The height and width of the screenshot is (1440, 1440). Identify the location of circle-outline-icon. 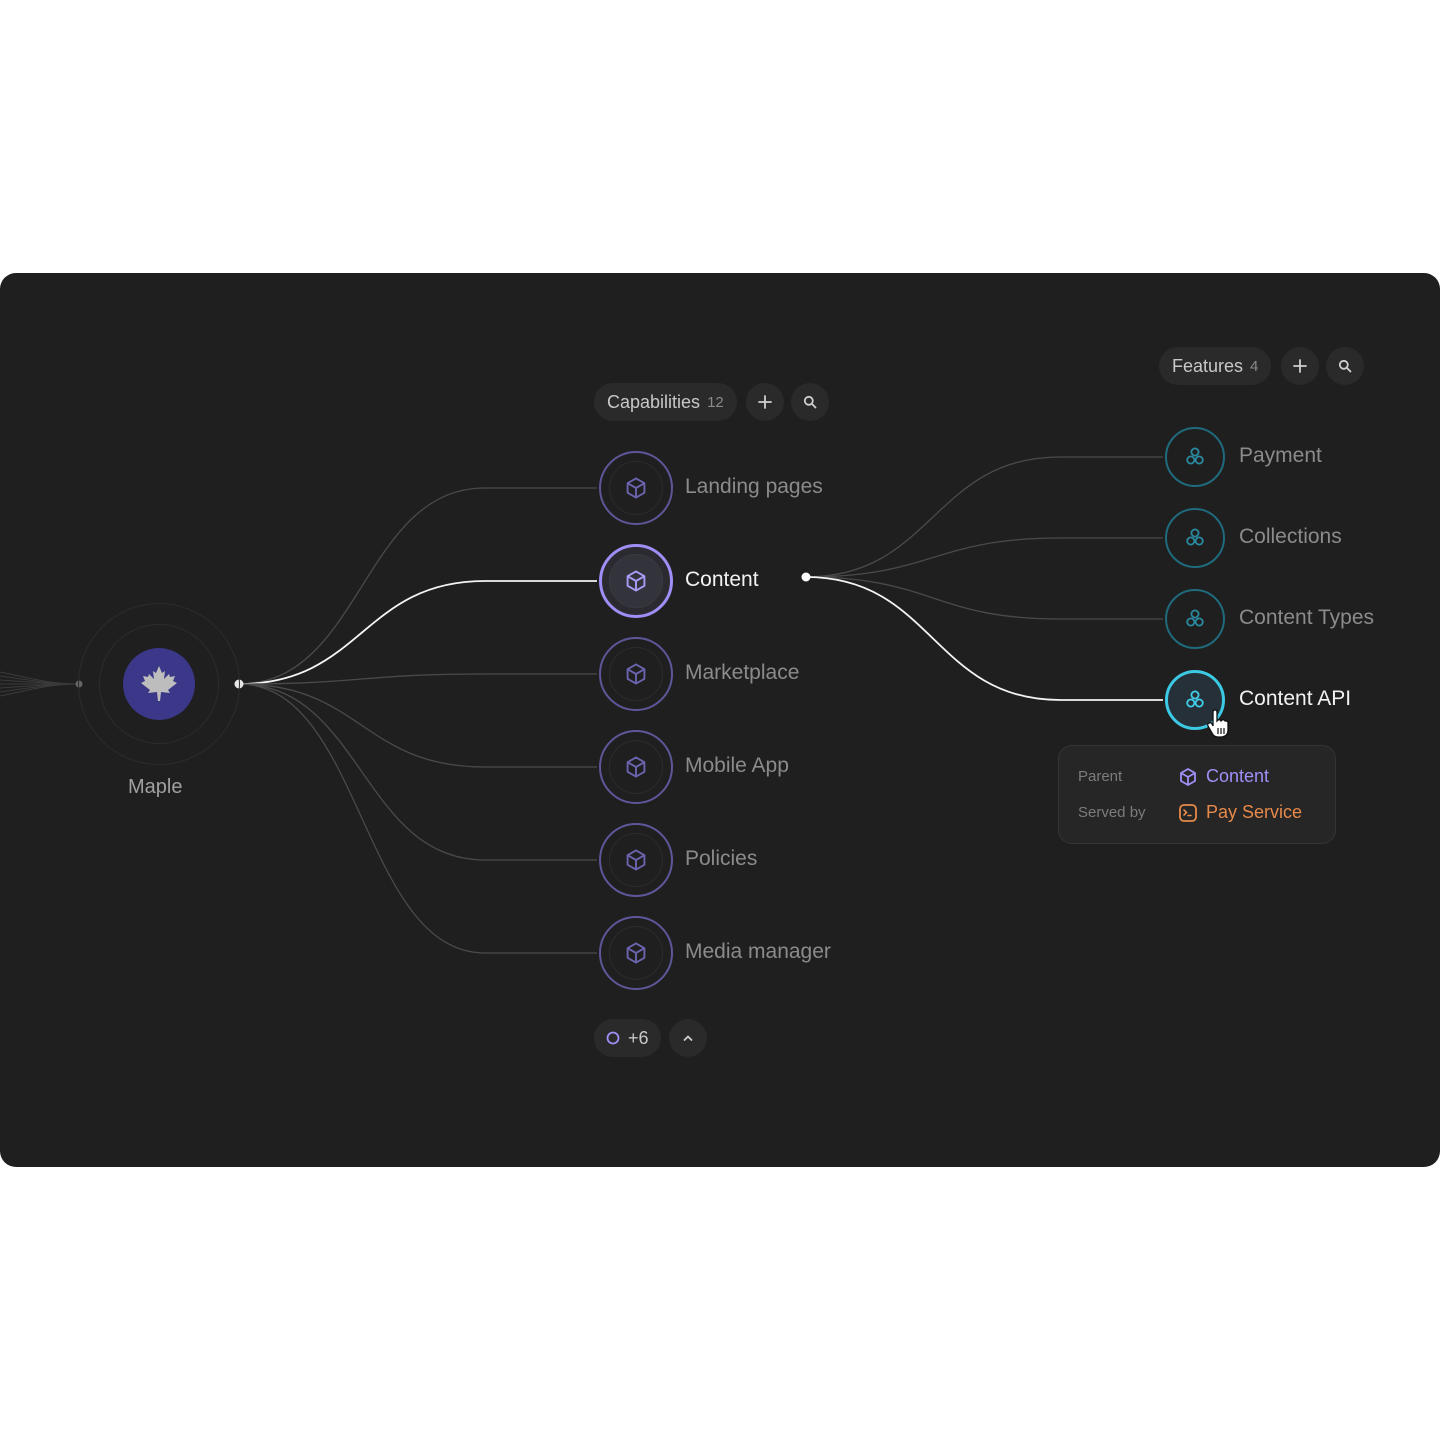
(613, 1038).